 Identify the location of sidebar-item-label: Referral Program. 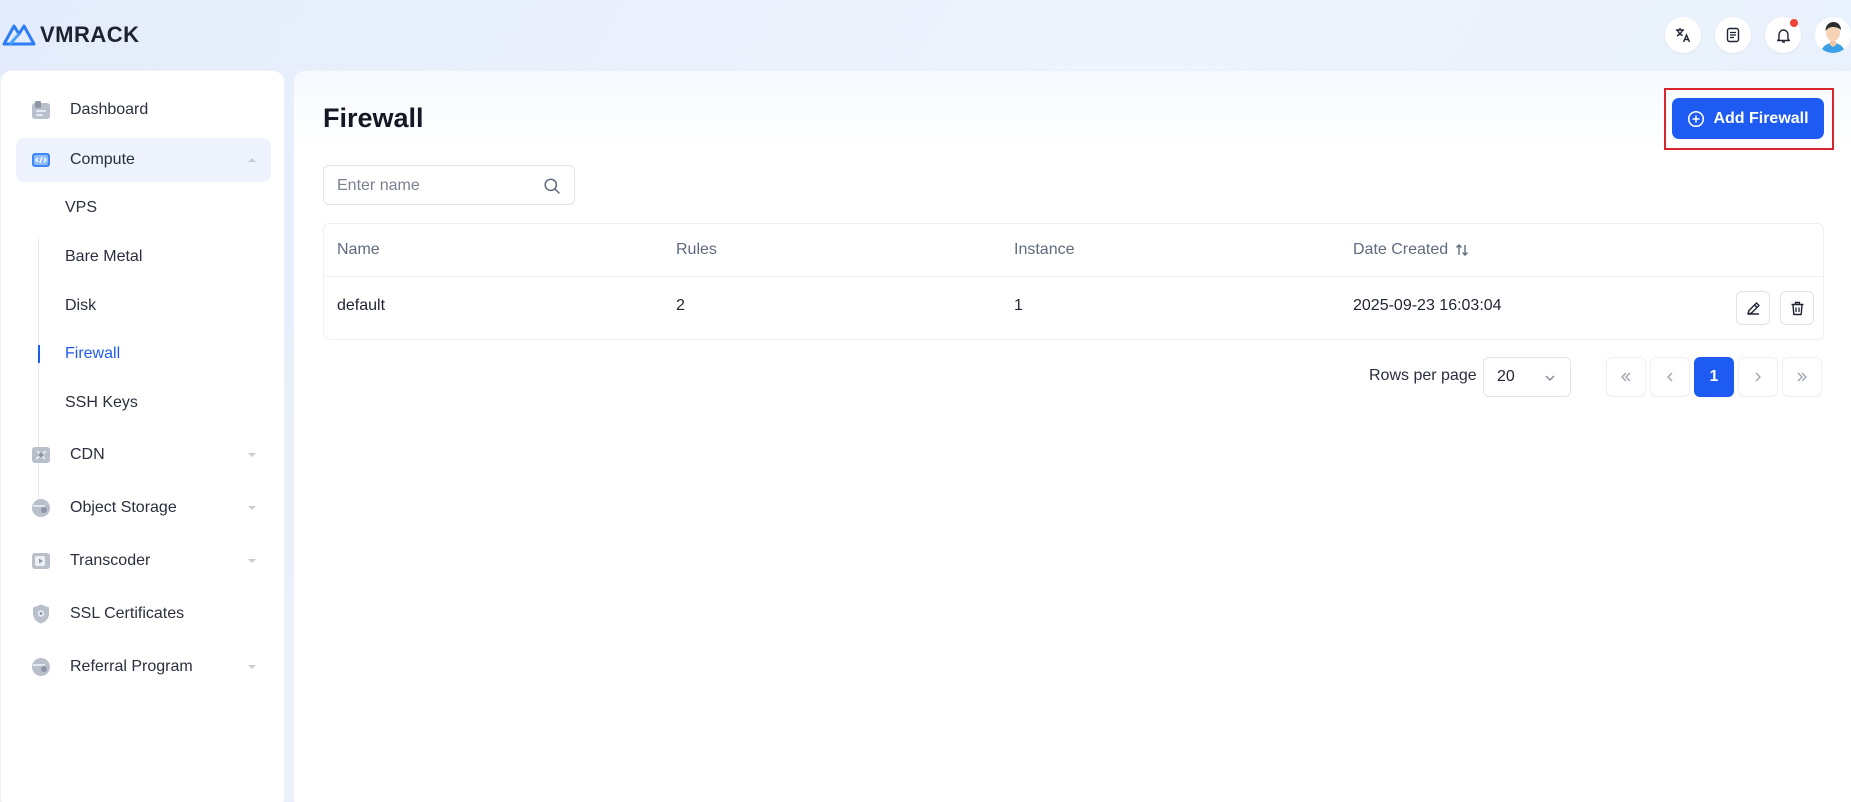
(131, 666).